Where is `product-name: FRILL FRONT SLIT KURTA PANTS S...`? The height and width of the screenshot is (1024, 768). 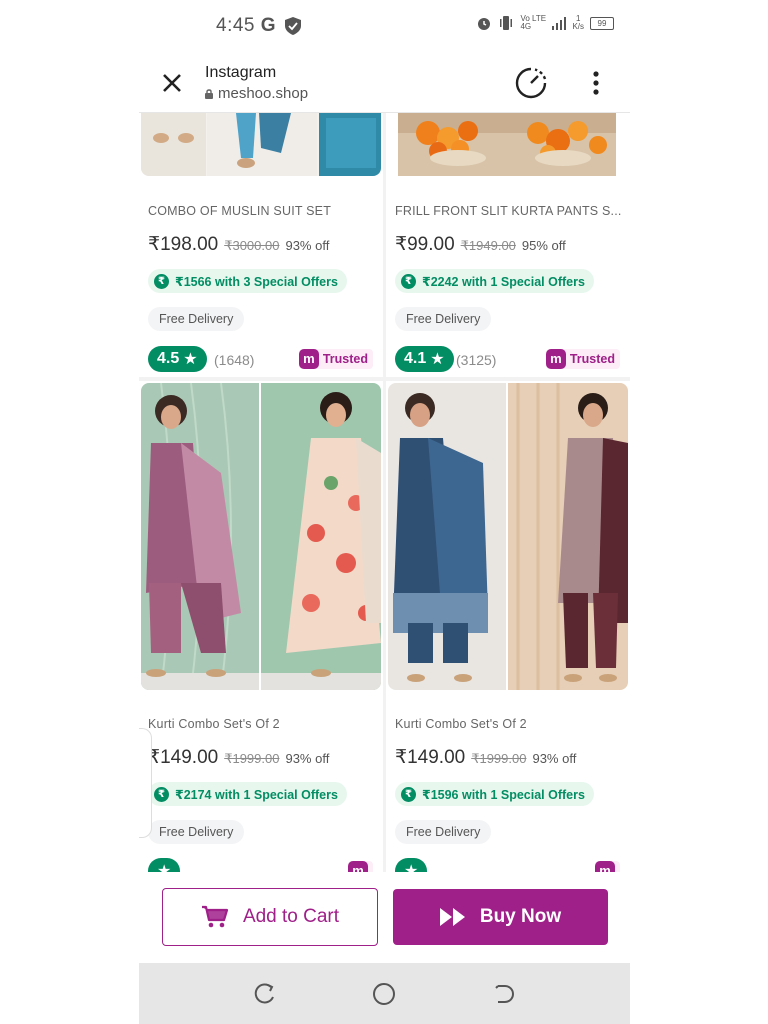 product-name: FRILL FRONT SLIT KURTA PANTS S... is located at coordinates (508, 211).